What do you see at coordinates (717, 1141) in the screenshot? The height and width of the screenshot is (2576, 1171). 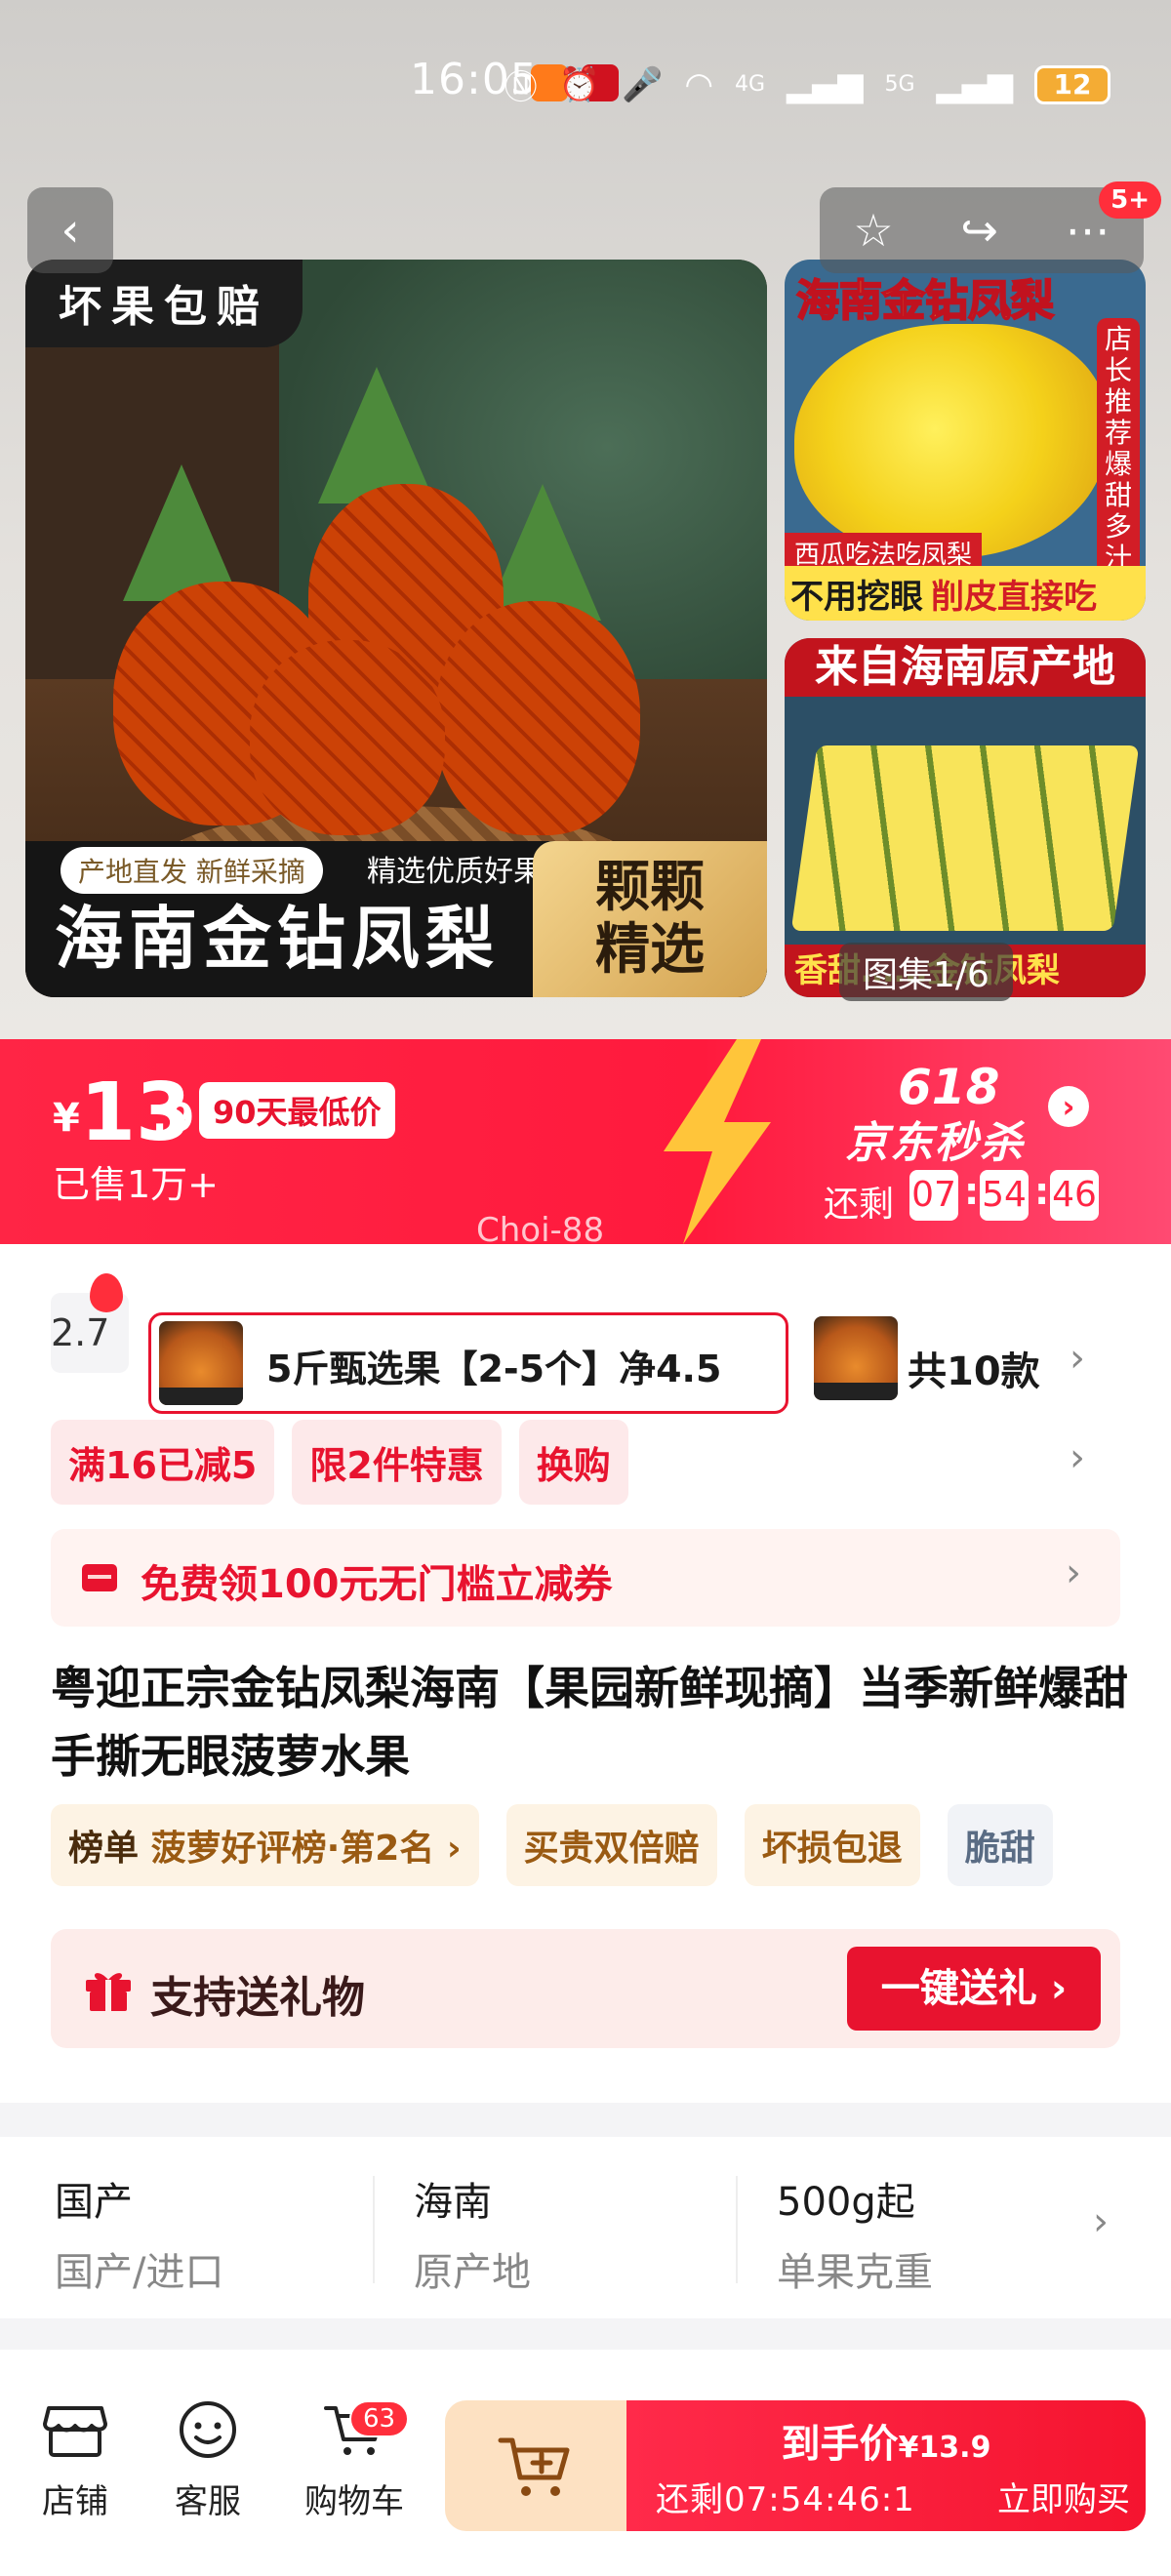 I see `lightning-icon` at bounding box center [717, 1141].